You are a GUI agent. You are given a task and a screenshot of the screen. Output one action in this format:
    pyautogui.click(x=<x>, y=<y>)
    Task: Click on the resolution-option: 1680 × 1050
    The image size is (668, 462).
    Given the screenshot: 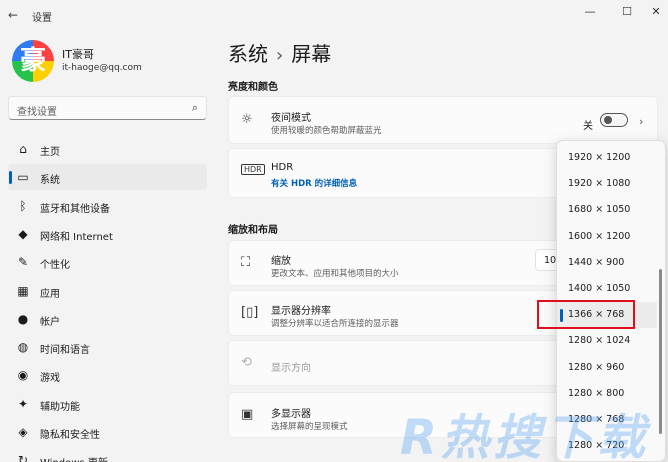 What is the action you would take?
    pyautogui.click(x=607, y=210)
    